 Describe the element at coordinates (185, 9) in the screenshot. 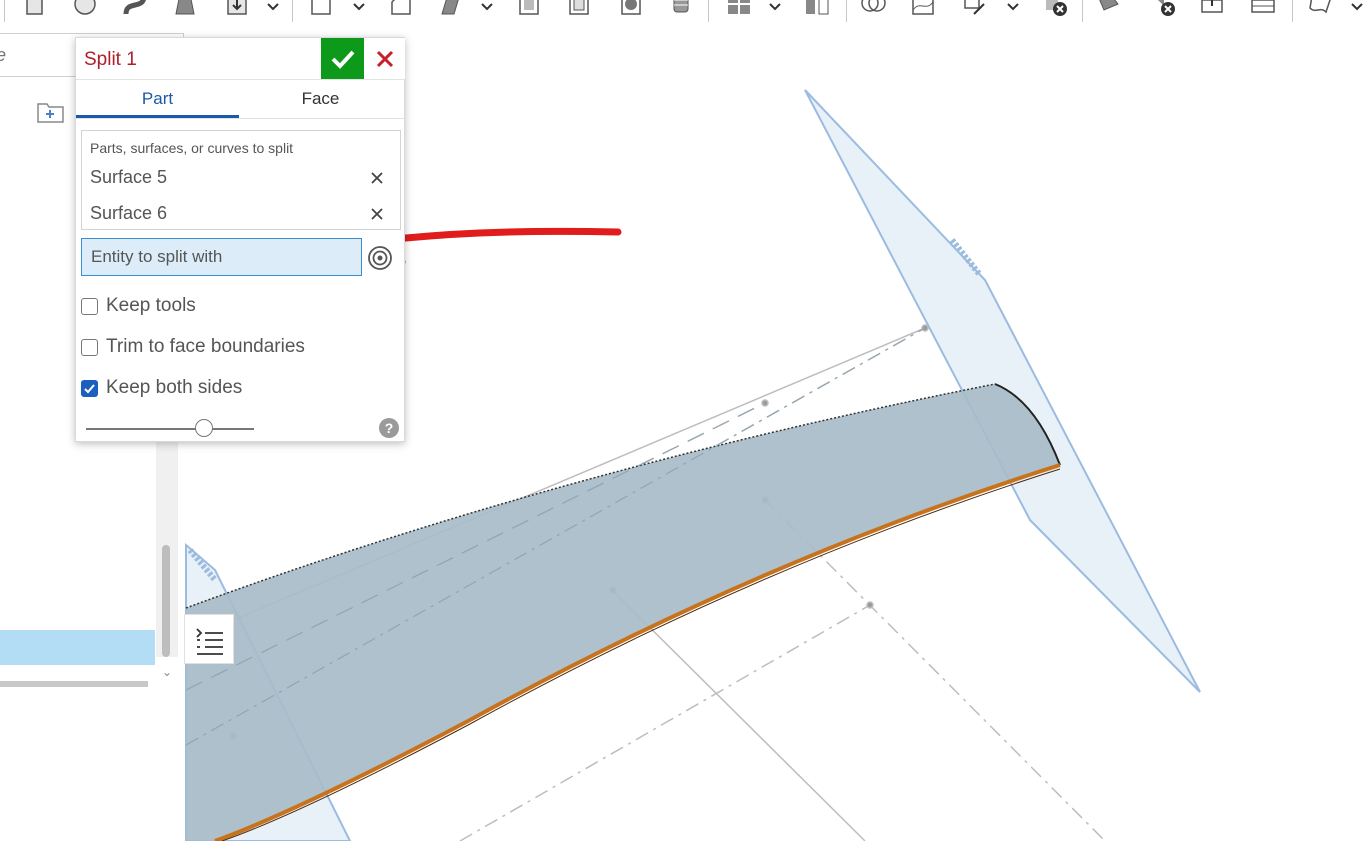

I see `loft-icon` at that location.